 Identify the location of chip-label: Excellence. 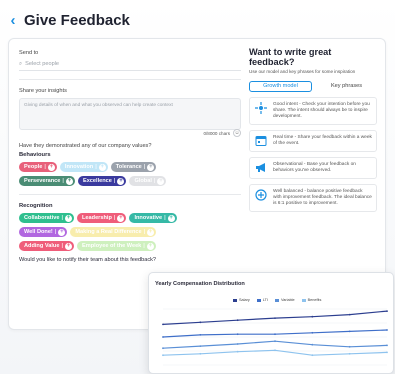
(97, 181).